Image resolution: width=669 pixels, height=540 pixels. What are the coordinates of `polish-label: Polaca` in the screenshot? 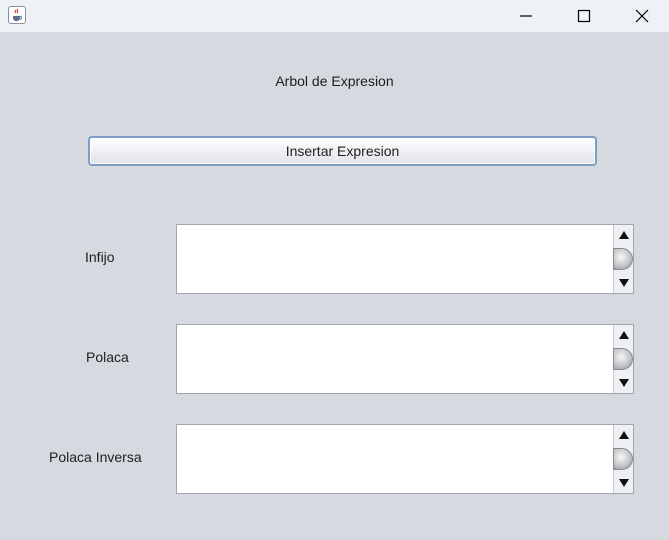 It's located at (107, 357).